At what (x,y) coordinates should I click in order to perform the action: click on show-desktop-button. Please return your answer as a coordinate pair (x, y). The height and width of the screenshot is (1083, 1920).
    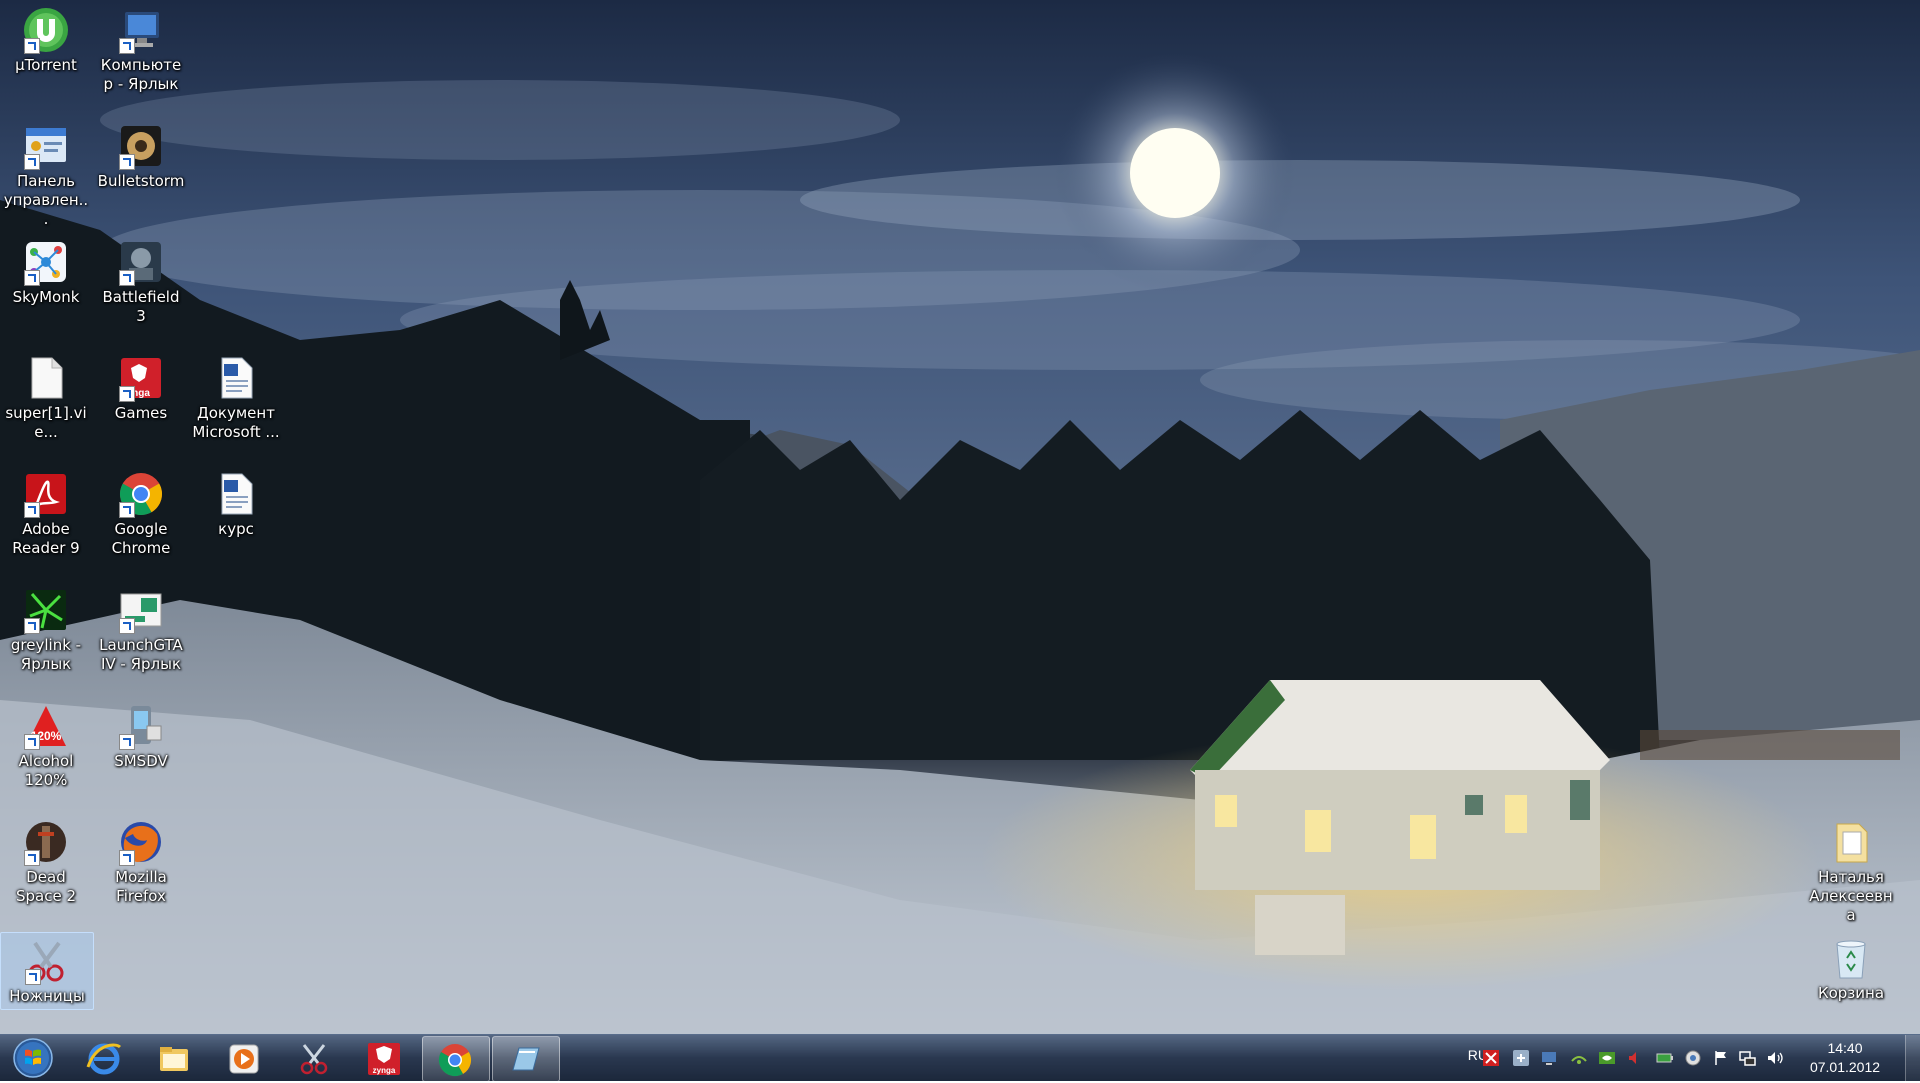
    Looking at the image, I should click on (1912, 1058).